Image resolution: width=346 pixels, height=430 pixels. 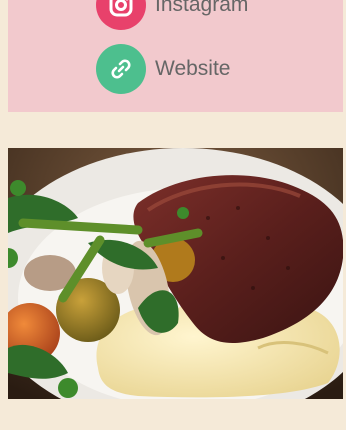 I want to click on link-icon, so click(x=121, y=69).